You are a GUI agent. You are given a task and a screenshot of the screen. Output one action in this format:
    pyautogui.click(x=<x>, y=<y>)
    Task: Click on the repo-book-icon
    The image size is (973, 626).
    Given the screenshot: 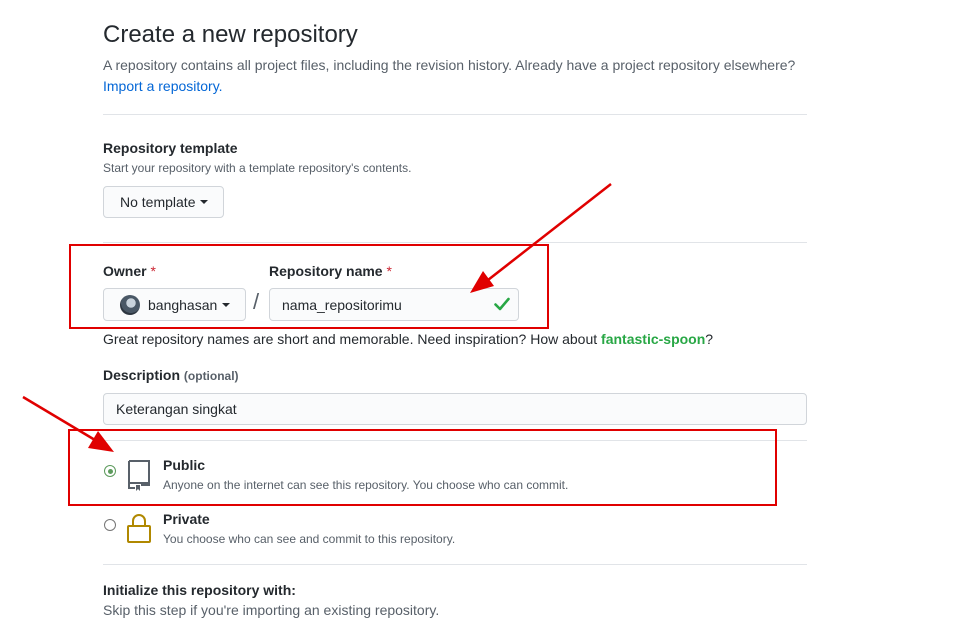 What is the action you would take?
    pyautogui.click(x=139, y=475)
    